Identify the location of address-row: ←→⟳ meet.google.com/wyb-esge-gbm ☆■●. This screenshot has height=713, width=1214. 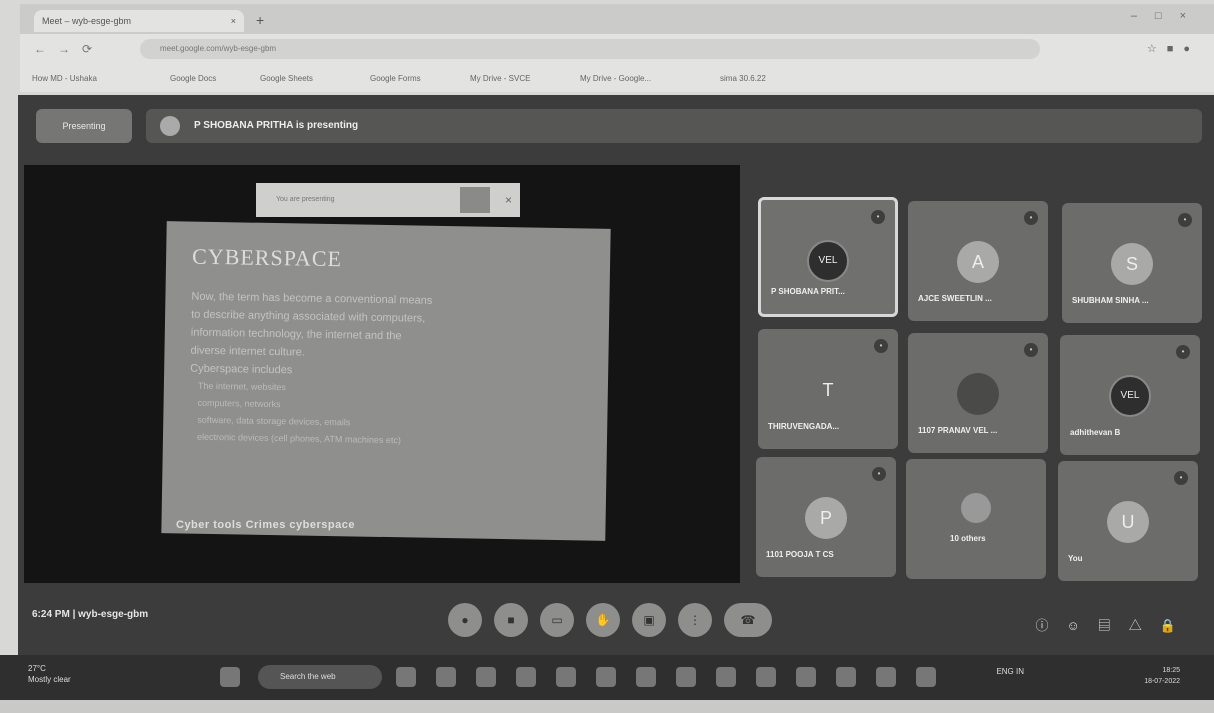
(617, 49).